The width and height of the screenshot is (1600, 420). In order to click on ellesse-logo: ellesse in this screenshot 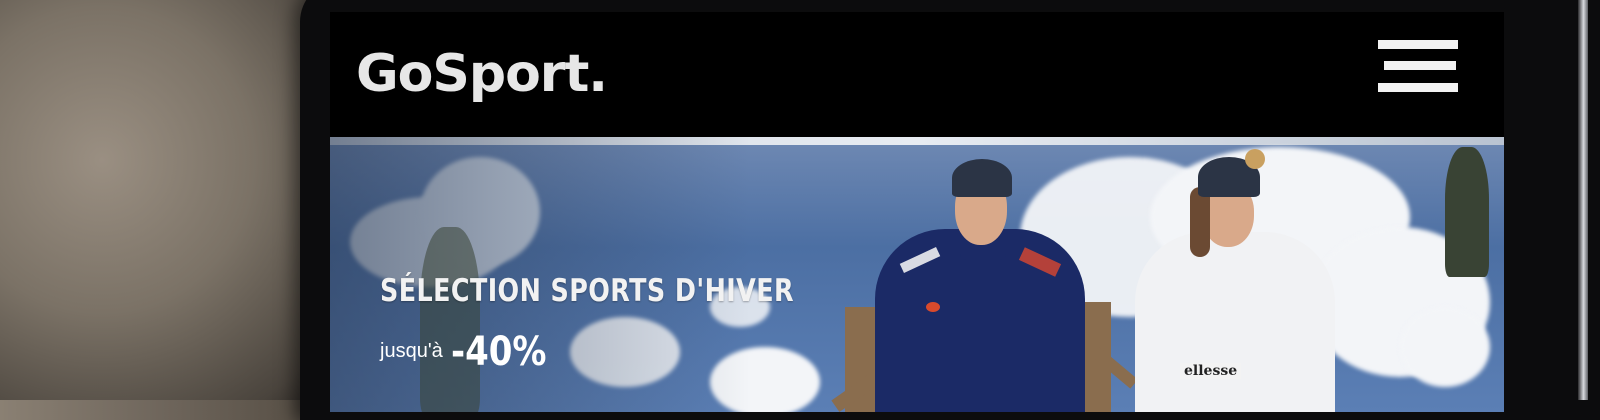, I will do `click(1211, 371)`.